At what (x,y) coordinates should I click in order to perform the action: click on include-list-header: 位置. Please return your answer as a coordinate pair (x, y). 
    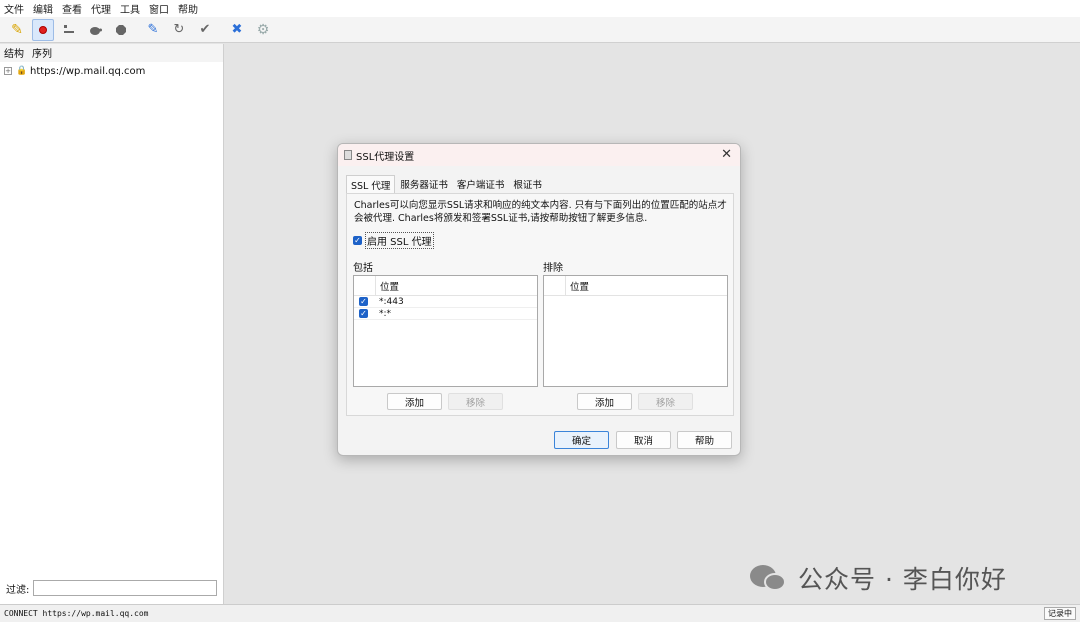
    Looking at the image, I should click on (445, 286).